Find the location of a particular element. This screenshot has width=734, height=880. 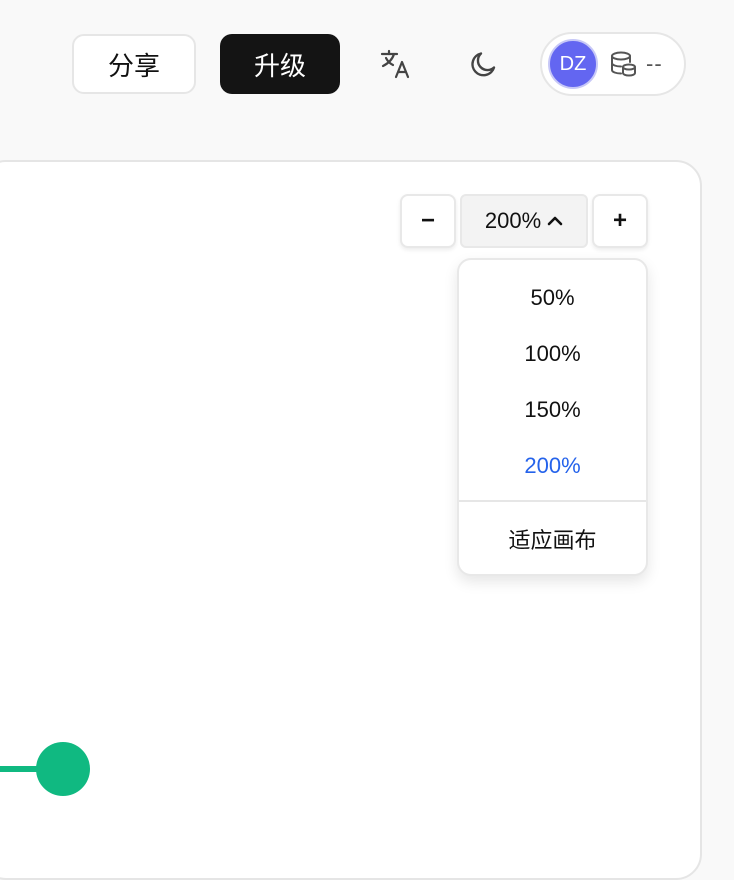

theme-toggle-button is located at coordinates (484, 64).